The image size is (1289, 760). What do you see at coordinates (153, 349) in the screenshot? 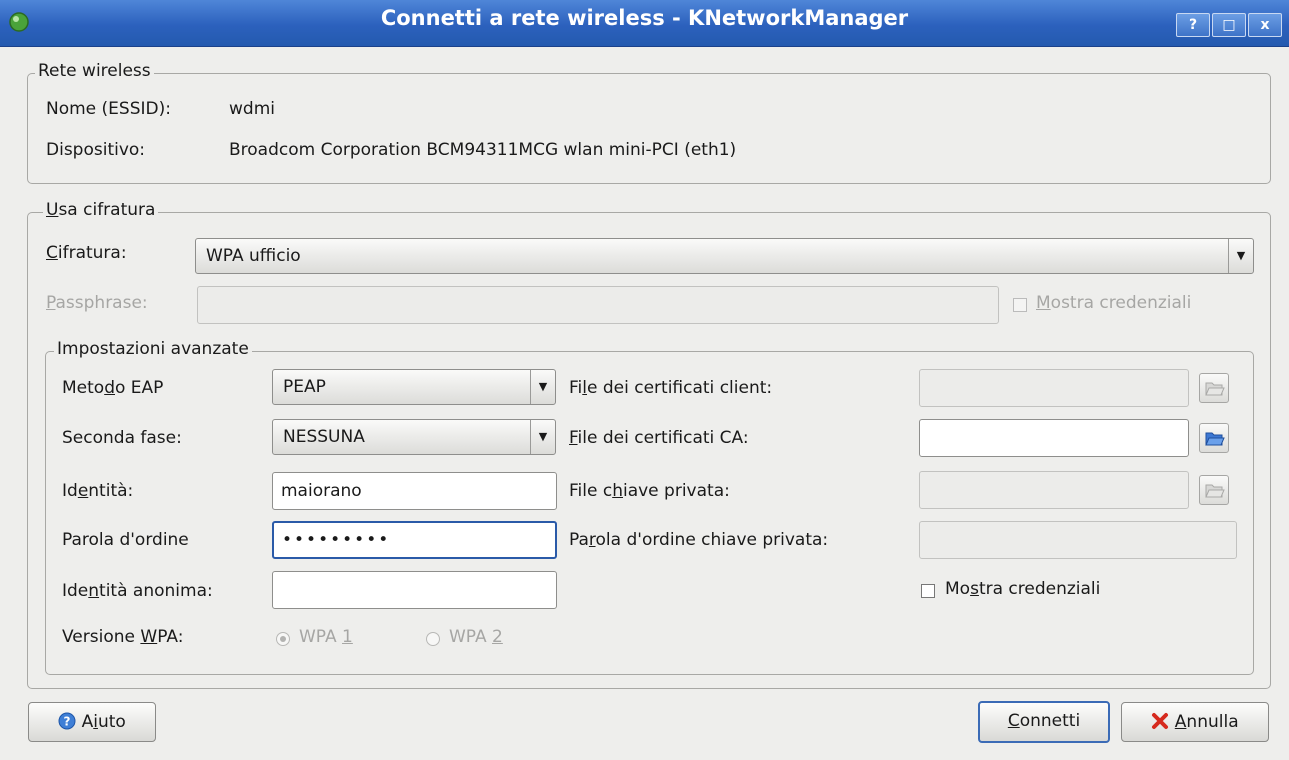
I see `advanced-settings-legend: Impostazioni avanzate` at bounding box center [153, 349].